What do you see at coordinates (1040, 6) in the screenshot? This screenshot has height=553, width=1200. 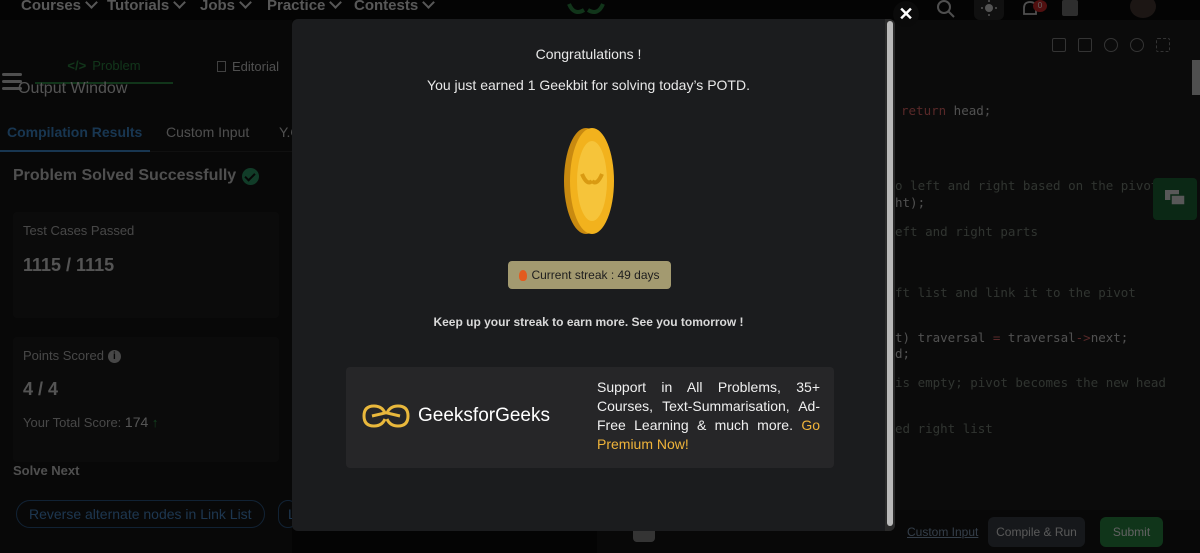 I see `notification-badge: 0` at bounding box center [1040, 6].